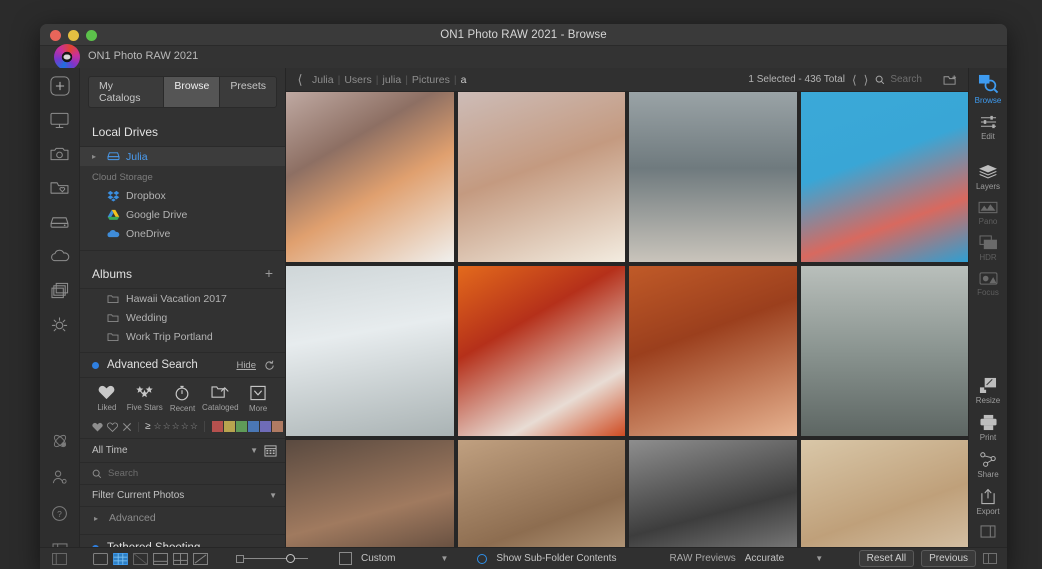 The image size is (1042, 569). Describe the element at coordinates (988, 502) in the screenshot. I see `module-export: Export` at that location.